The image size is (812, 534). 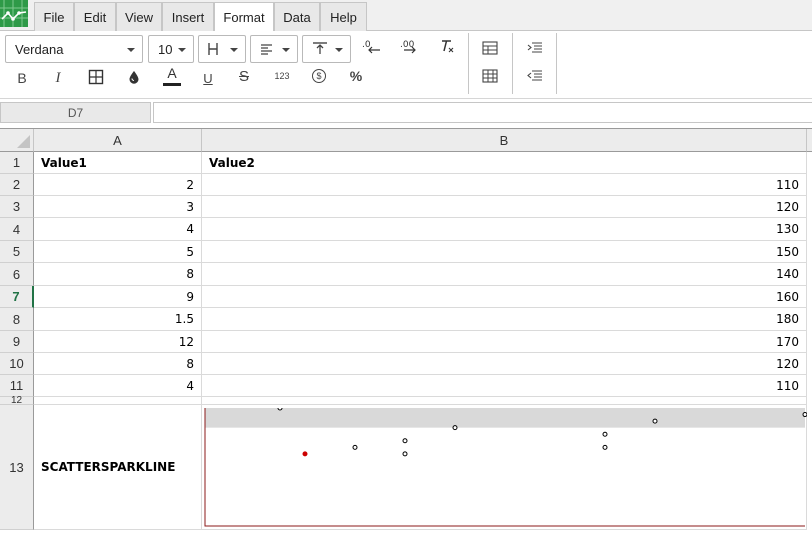 I want to click on increase-indent-icon, so click(x=534, y=47).